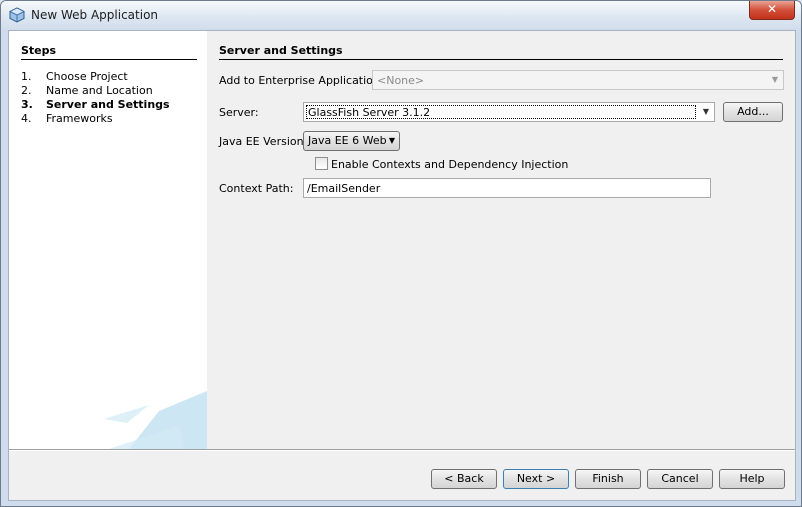 Image resolution: width=802 pixels, height=507 pixels. I want to click on context-path-value: /EmailSender, so click(344, 188).